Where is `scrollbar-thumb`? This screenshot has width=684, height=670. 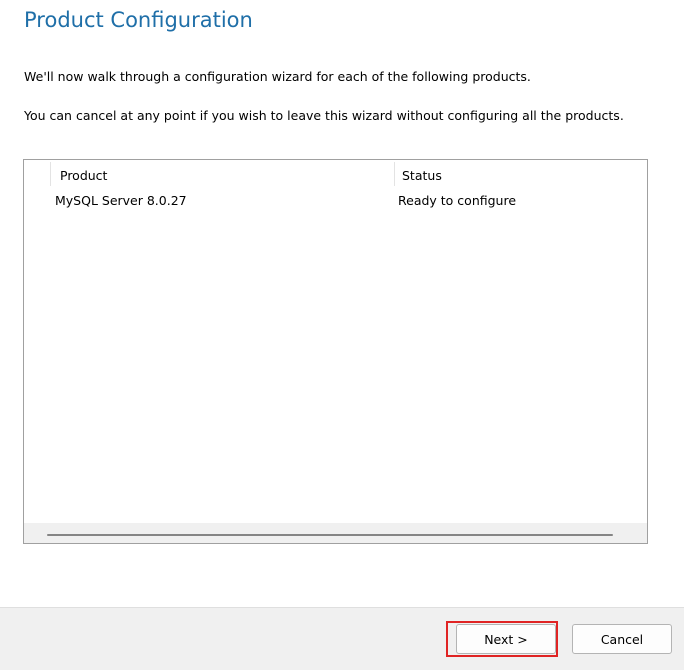
scrollbar-thumb is located at coordinates (330, 535).